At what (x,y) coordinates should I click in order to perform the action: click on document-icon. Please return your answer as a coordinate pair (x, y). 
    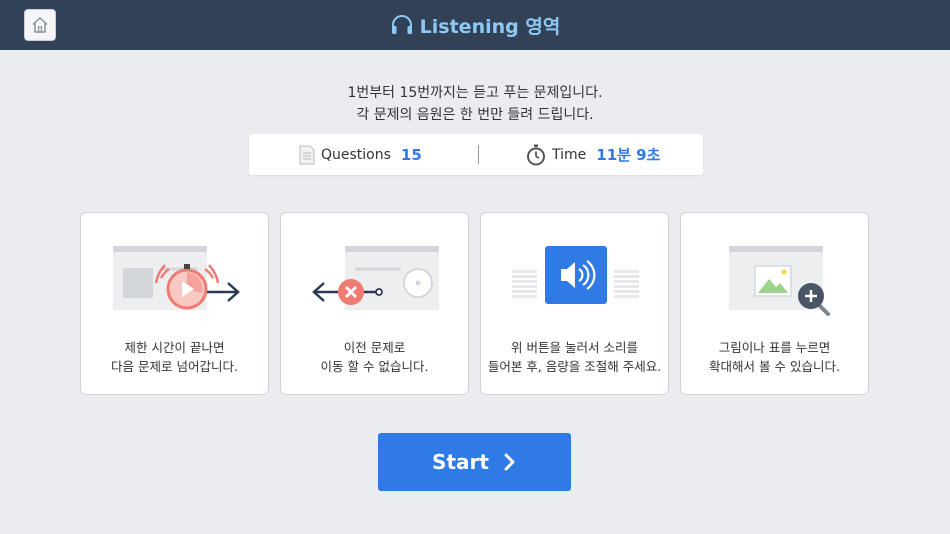
    Looking at the image, I should click on (307, 154).